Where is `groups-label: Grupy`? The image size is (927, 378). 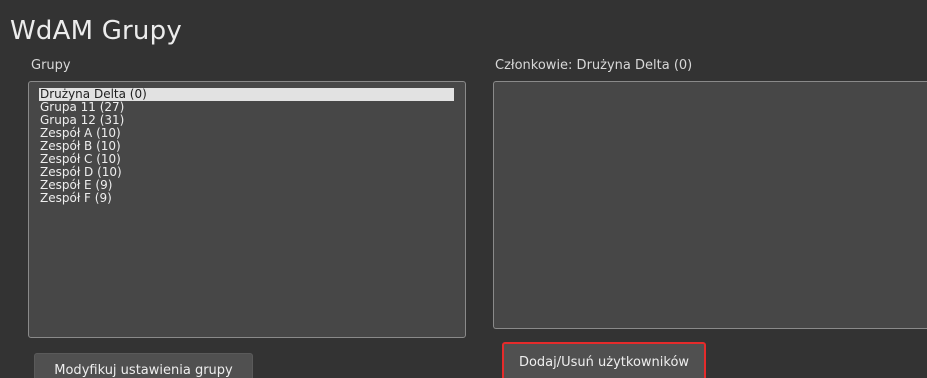 groups-label: Grupy is located at coordinates (51, 65).